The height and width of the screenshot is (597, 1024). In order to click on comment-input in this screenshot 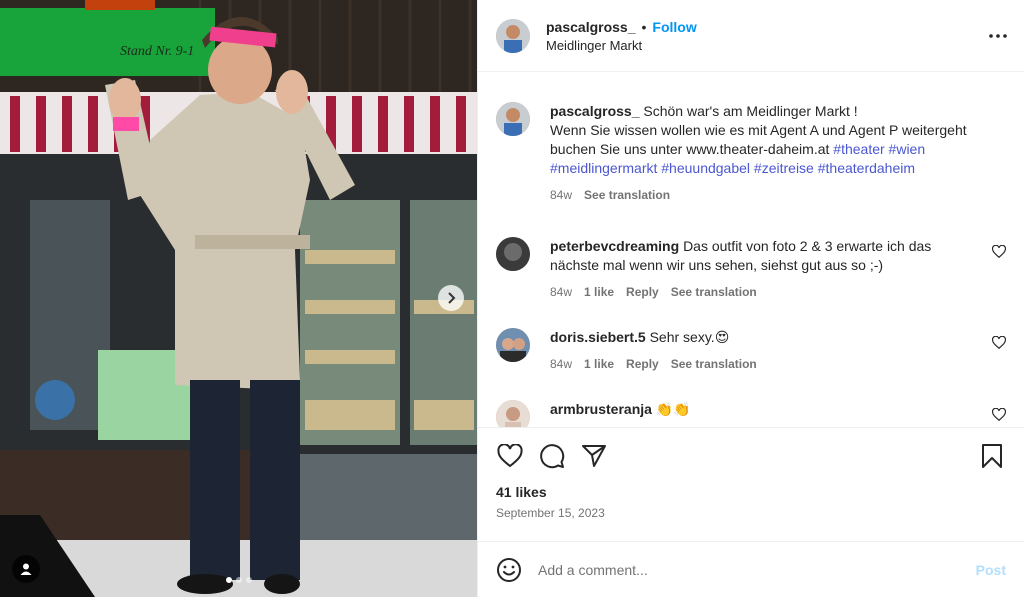, I will do `click(757, 569)`.